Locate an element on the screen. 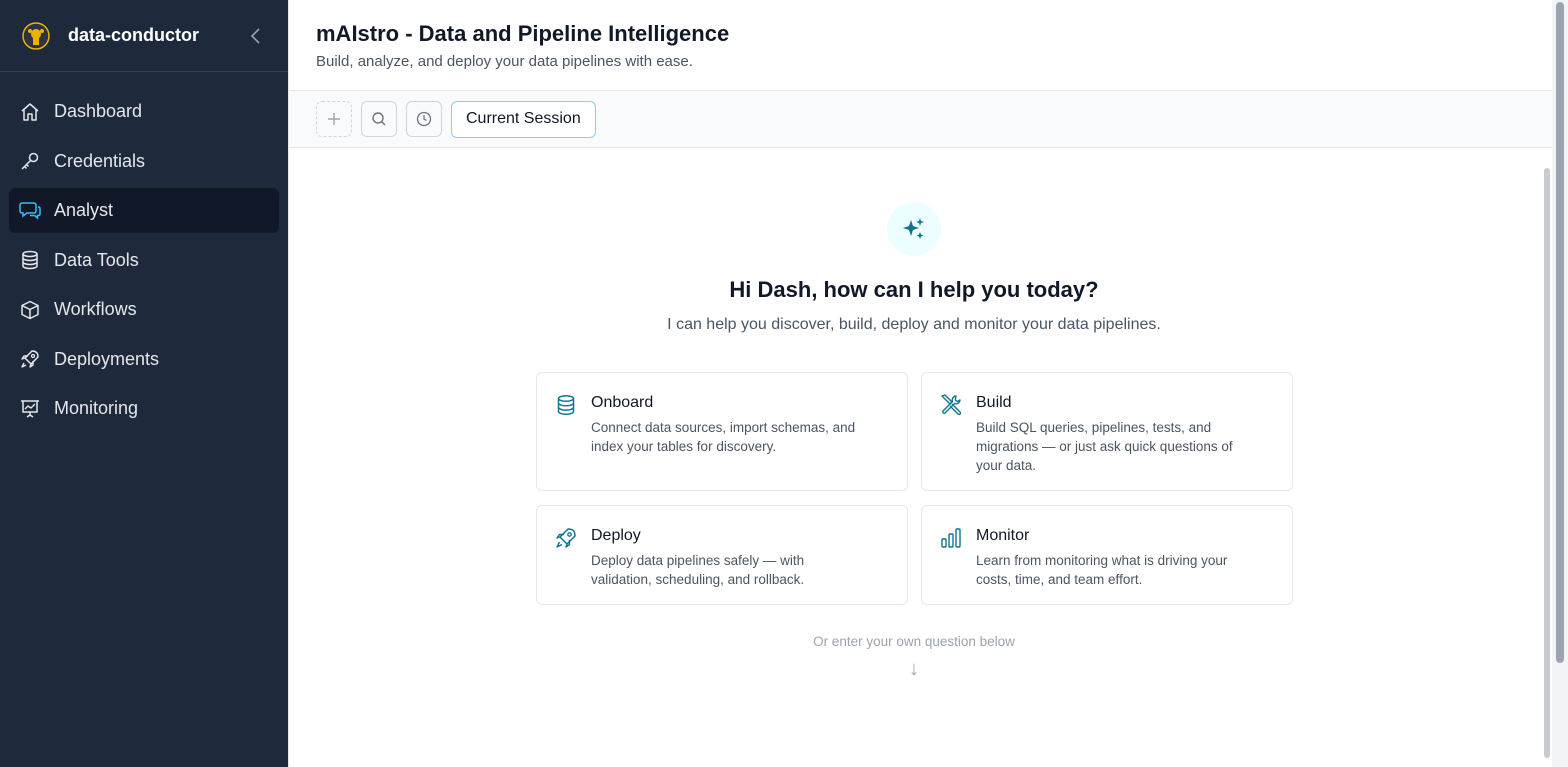 The height and width of the screenshot is (767, 1568). card-title: Onboard is located at coordinates (622, 402).